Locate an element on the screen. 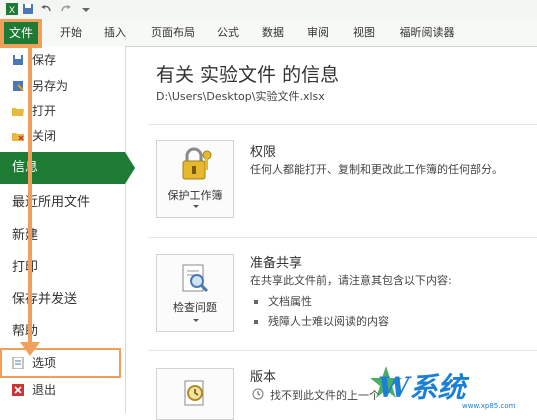  customize-qat-icon is located at coordinates (86, 9).